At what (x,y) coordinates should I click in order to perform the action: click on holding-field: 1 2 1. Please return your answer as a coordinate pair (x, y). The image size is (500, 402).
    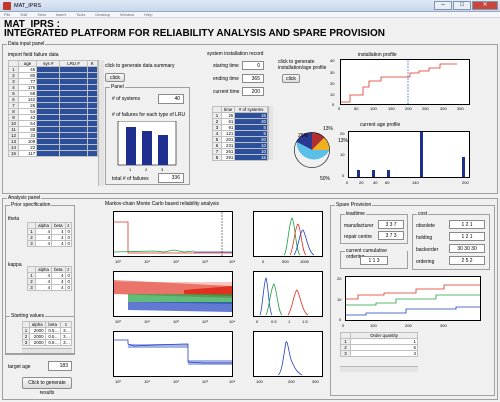
    Looking at the image, I should click on (467, 236).